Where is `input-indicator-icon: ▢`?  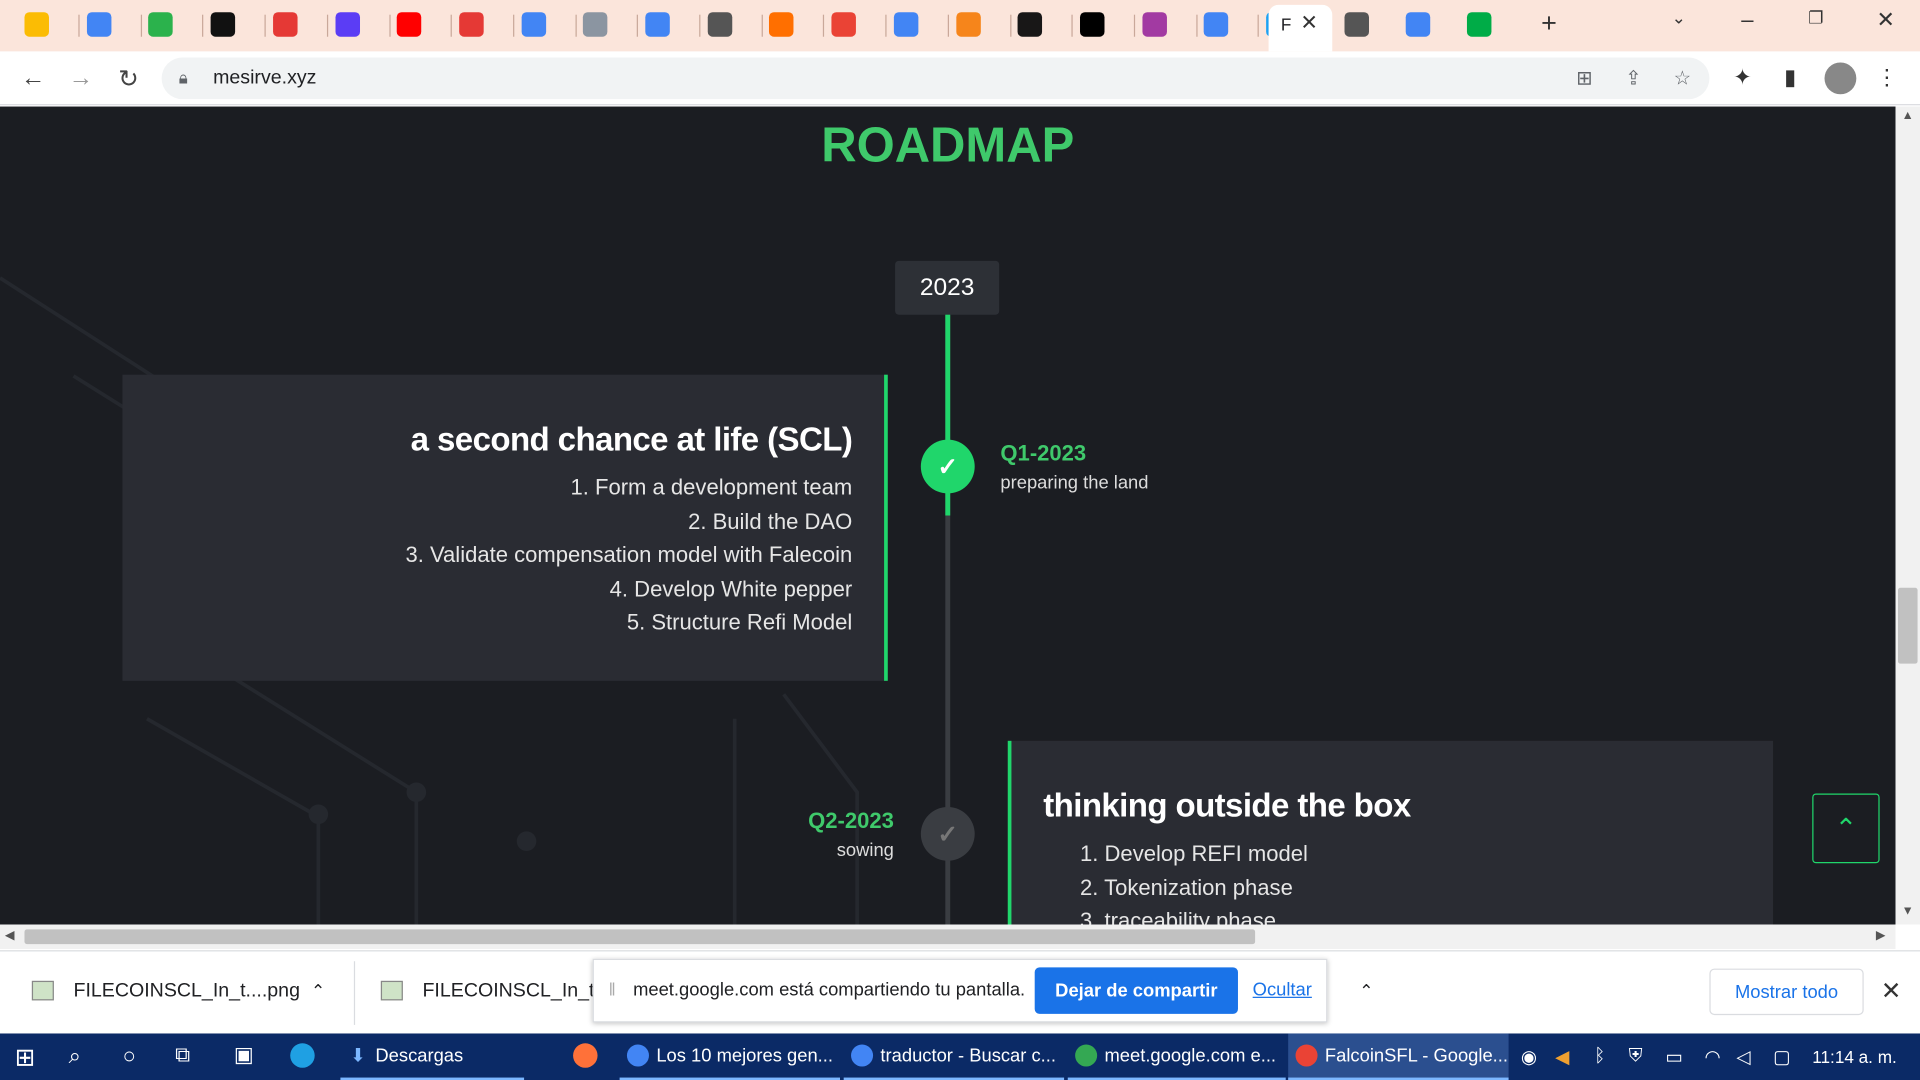 input-indicator-icon: ▢ is located at coordinates (1781, 1057).